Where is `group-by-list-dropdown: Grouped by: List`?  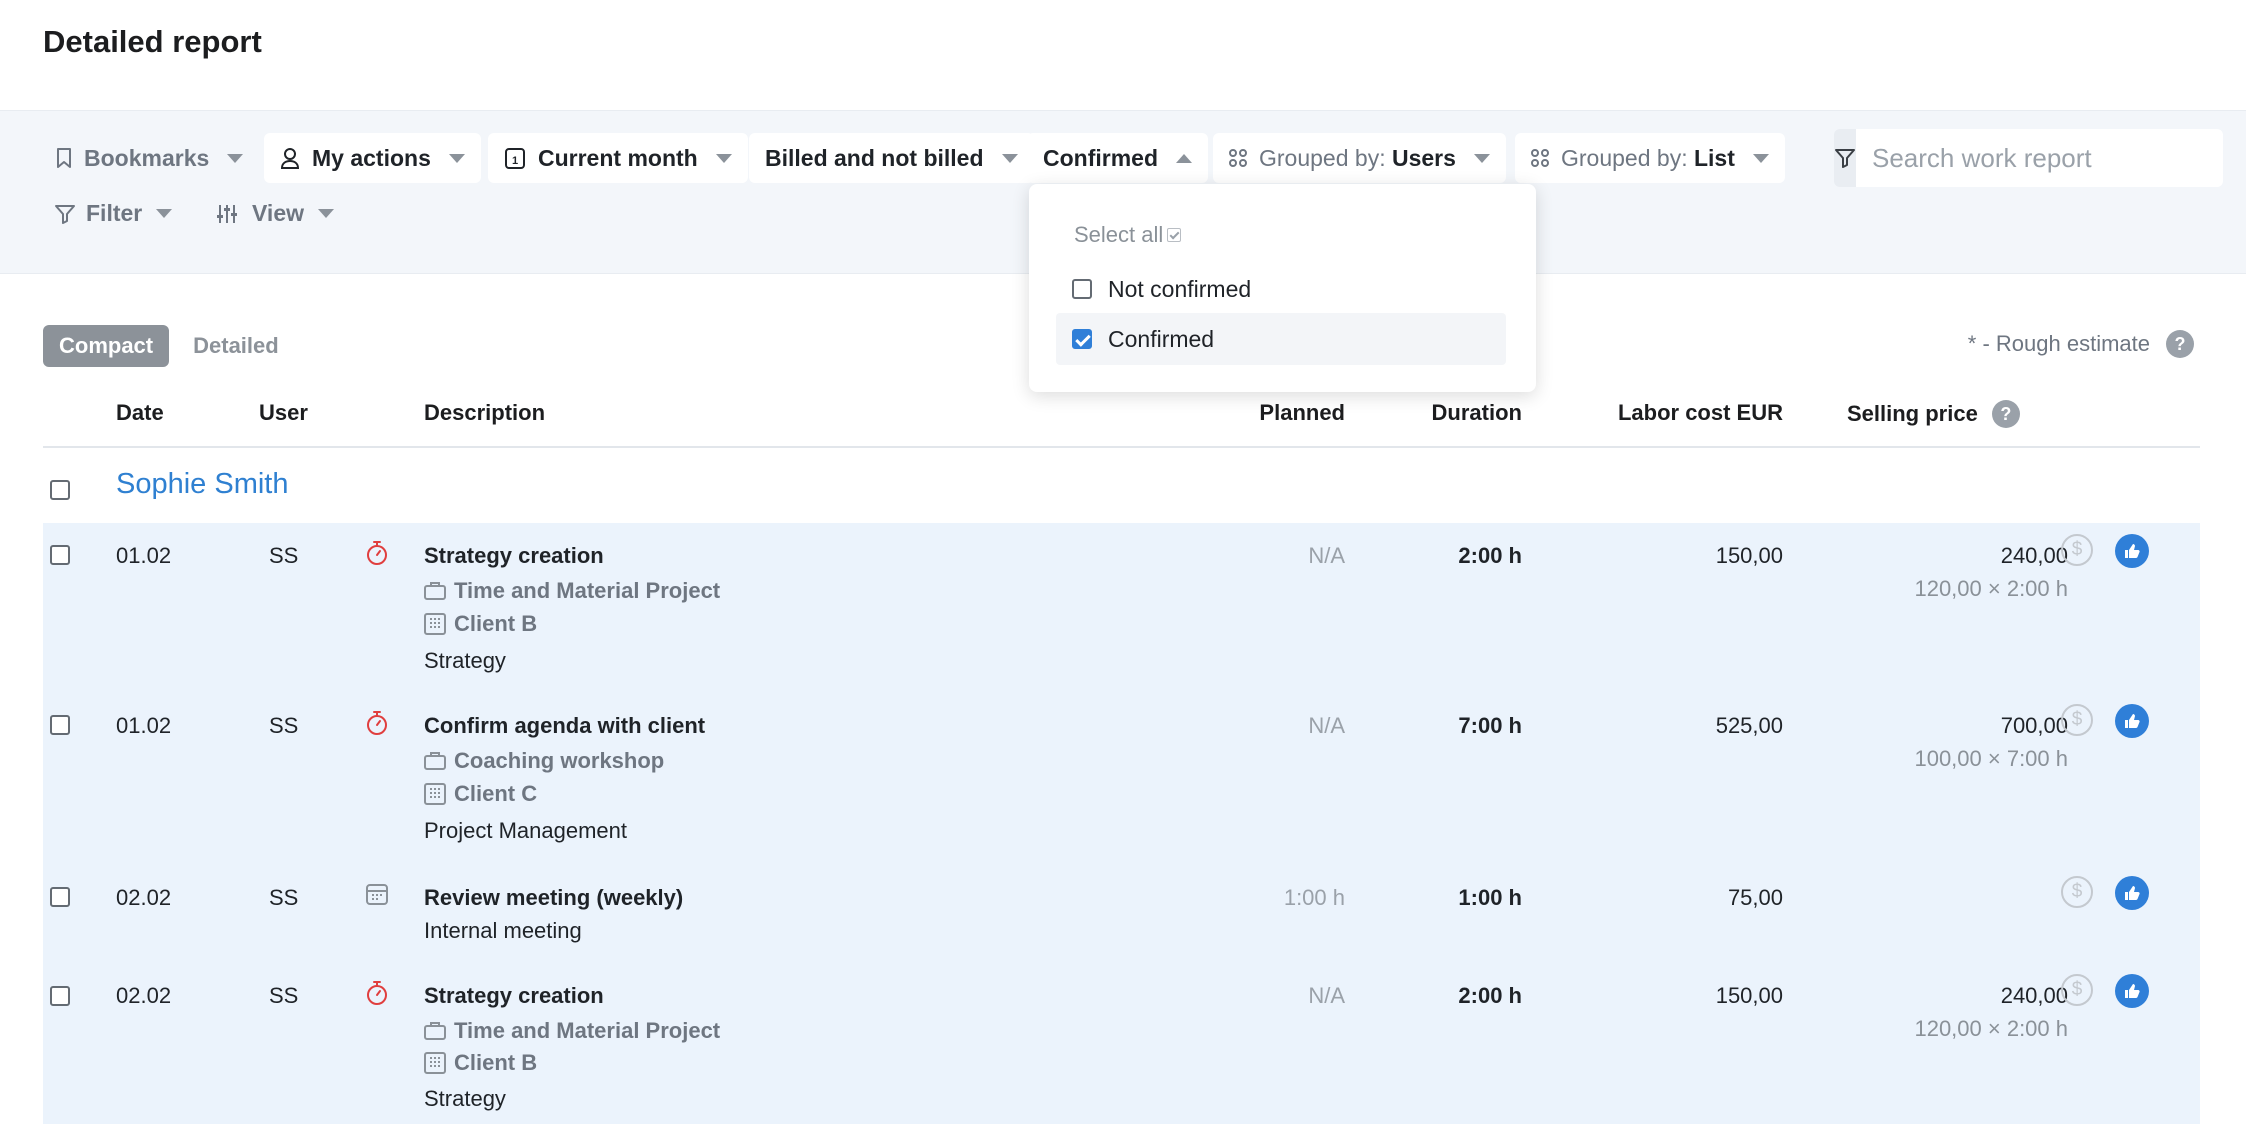 group-by-list-dropdown: Grouped by: List is located at coordinates (1650, 158).